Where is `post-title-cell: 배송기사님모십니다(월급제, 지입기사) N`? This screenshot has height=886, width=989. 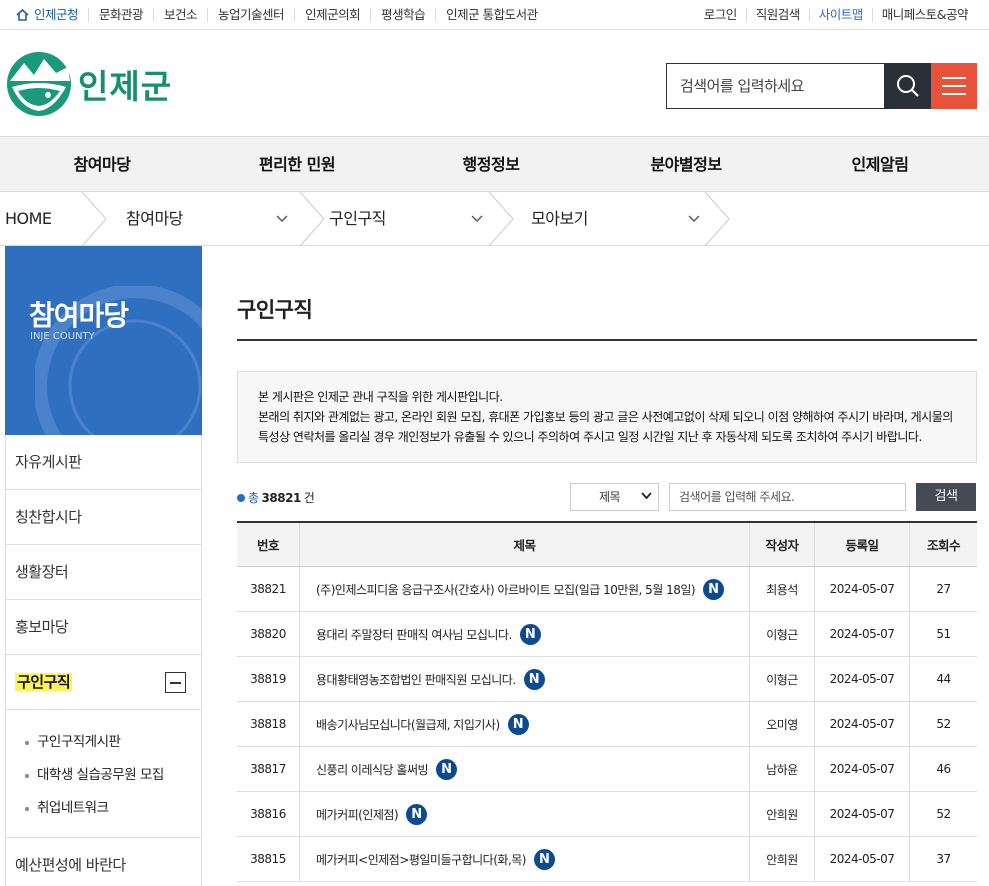
post-title-cell: 배송기사님모십니다(월급제, 지입기사) N is located at coordinates (524, 724).